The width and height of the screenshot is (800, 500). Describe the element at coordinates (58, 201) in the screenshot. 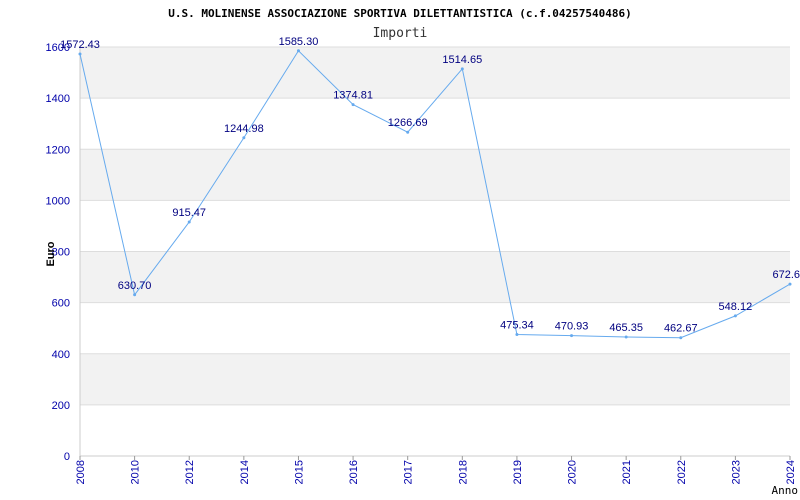

I see `y-tick-label: 1000` at that location.